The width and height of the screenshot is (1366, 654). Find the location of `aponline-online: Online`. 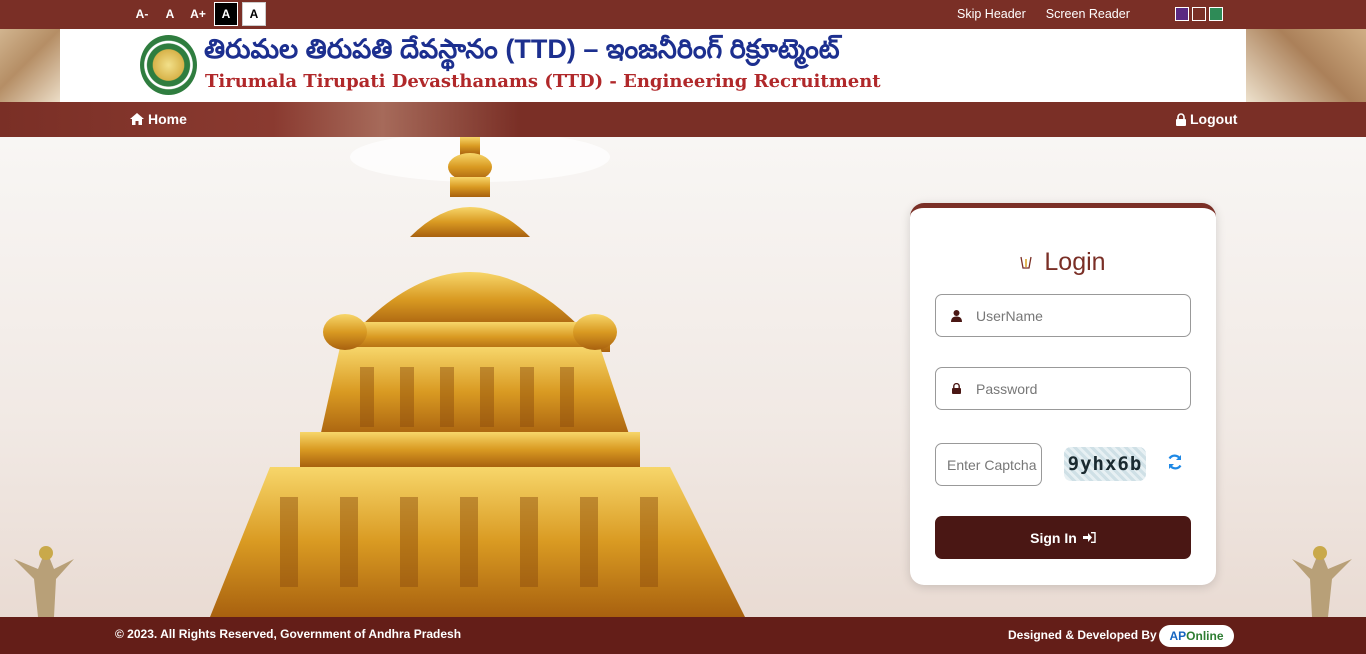

aponline-online: Online is located at coordinates (1205, 636).